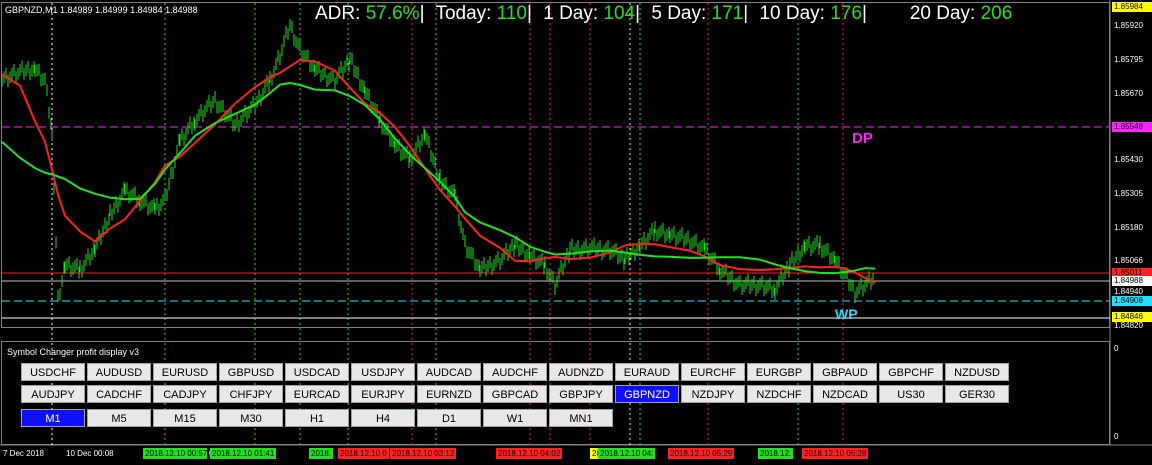  Describe the element at coordinates (1128, 93) in the screenshot. I see `price-tick: 1.85670` at that location.